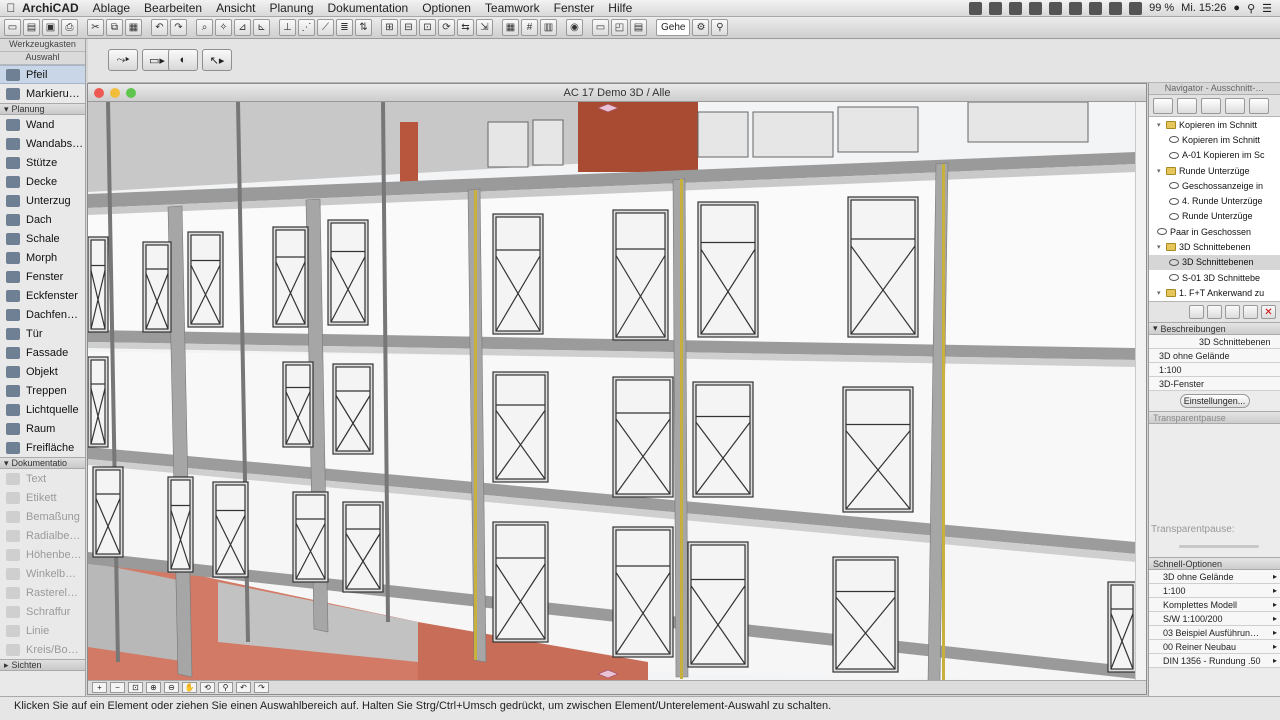  I want to click on close-window-icon, so click(99, 93).